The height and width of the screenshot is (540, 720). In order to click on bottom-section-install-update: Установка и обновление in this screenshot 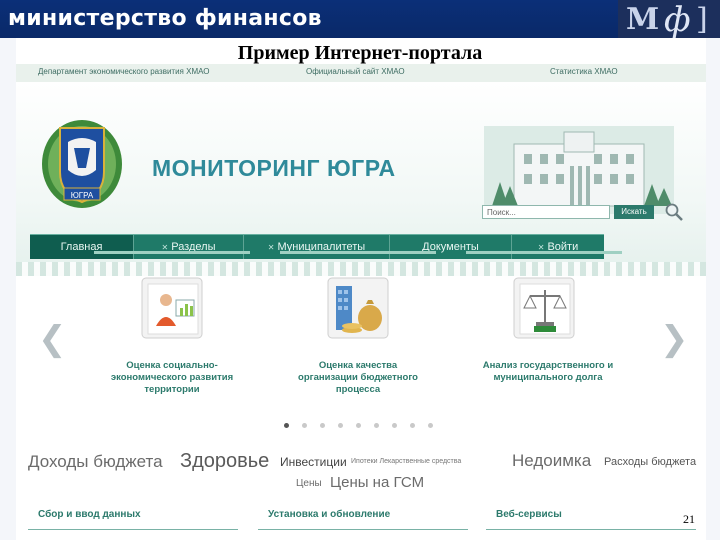, I will do `click(363, 518)`.